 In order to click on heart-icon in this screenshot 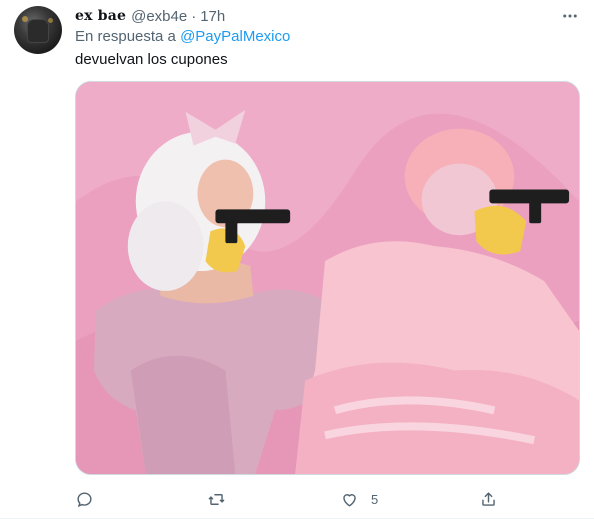, I will do `click(349, 500)`.